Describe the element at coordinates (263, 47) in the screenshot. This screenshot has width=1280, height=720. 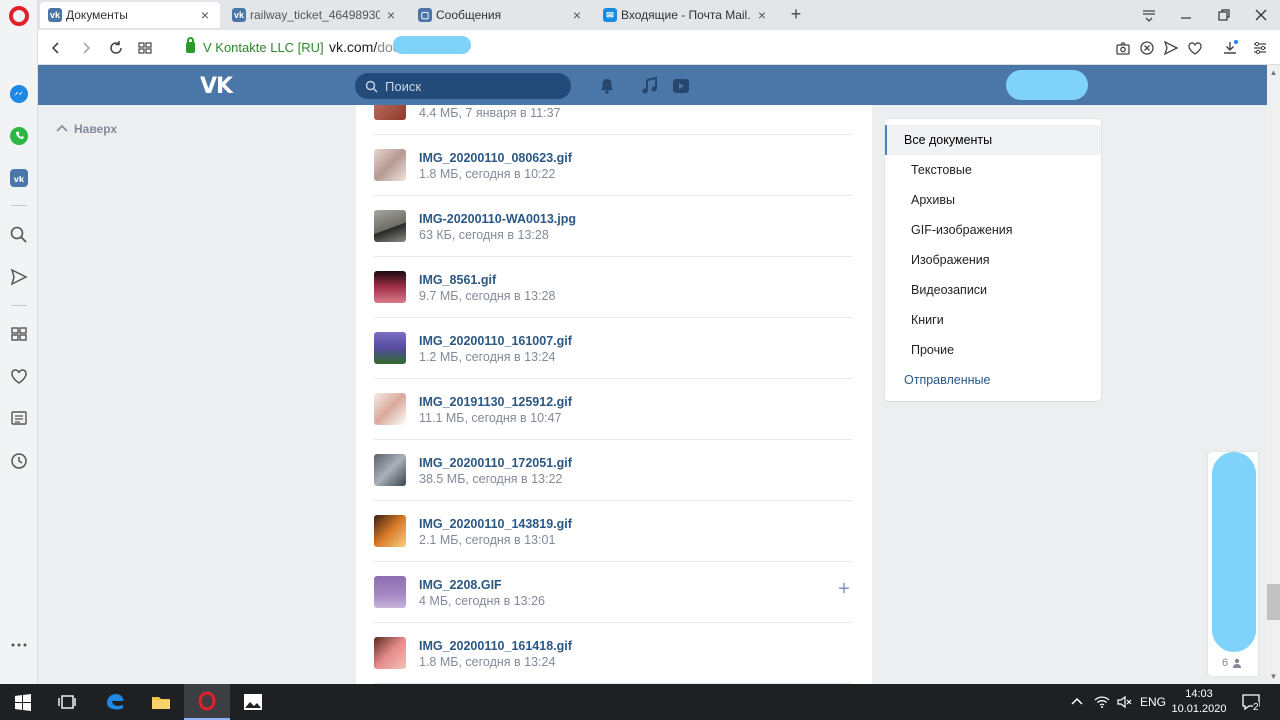
I see `security-label: V Kontakte LLC [RU]` at that location.